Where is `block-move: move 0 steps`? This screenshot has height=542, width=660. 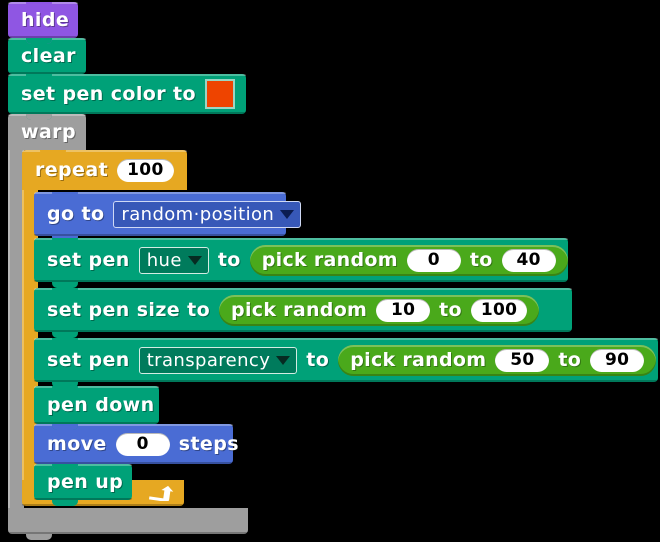 block-move: move 0 steps is located at coordinates (136, 447).